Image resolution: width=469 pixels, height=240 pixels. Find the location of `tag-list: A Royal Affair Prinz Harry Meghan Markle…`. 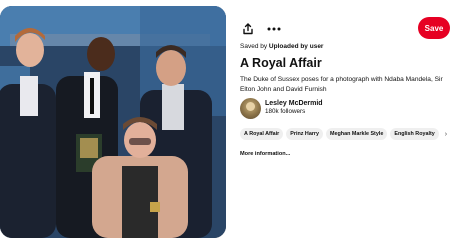

tag-list: A Royal Affair Prinz Harry Meghan Markle… is located at coordinates (343, 134).